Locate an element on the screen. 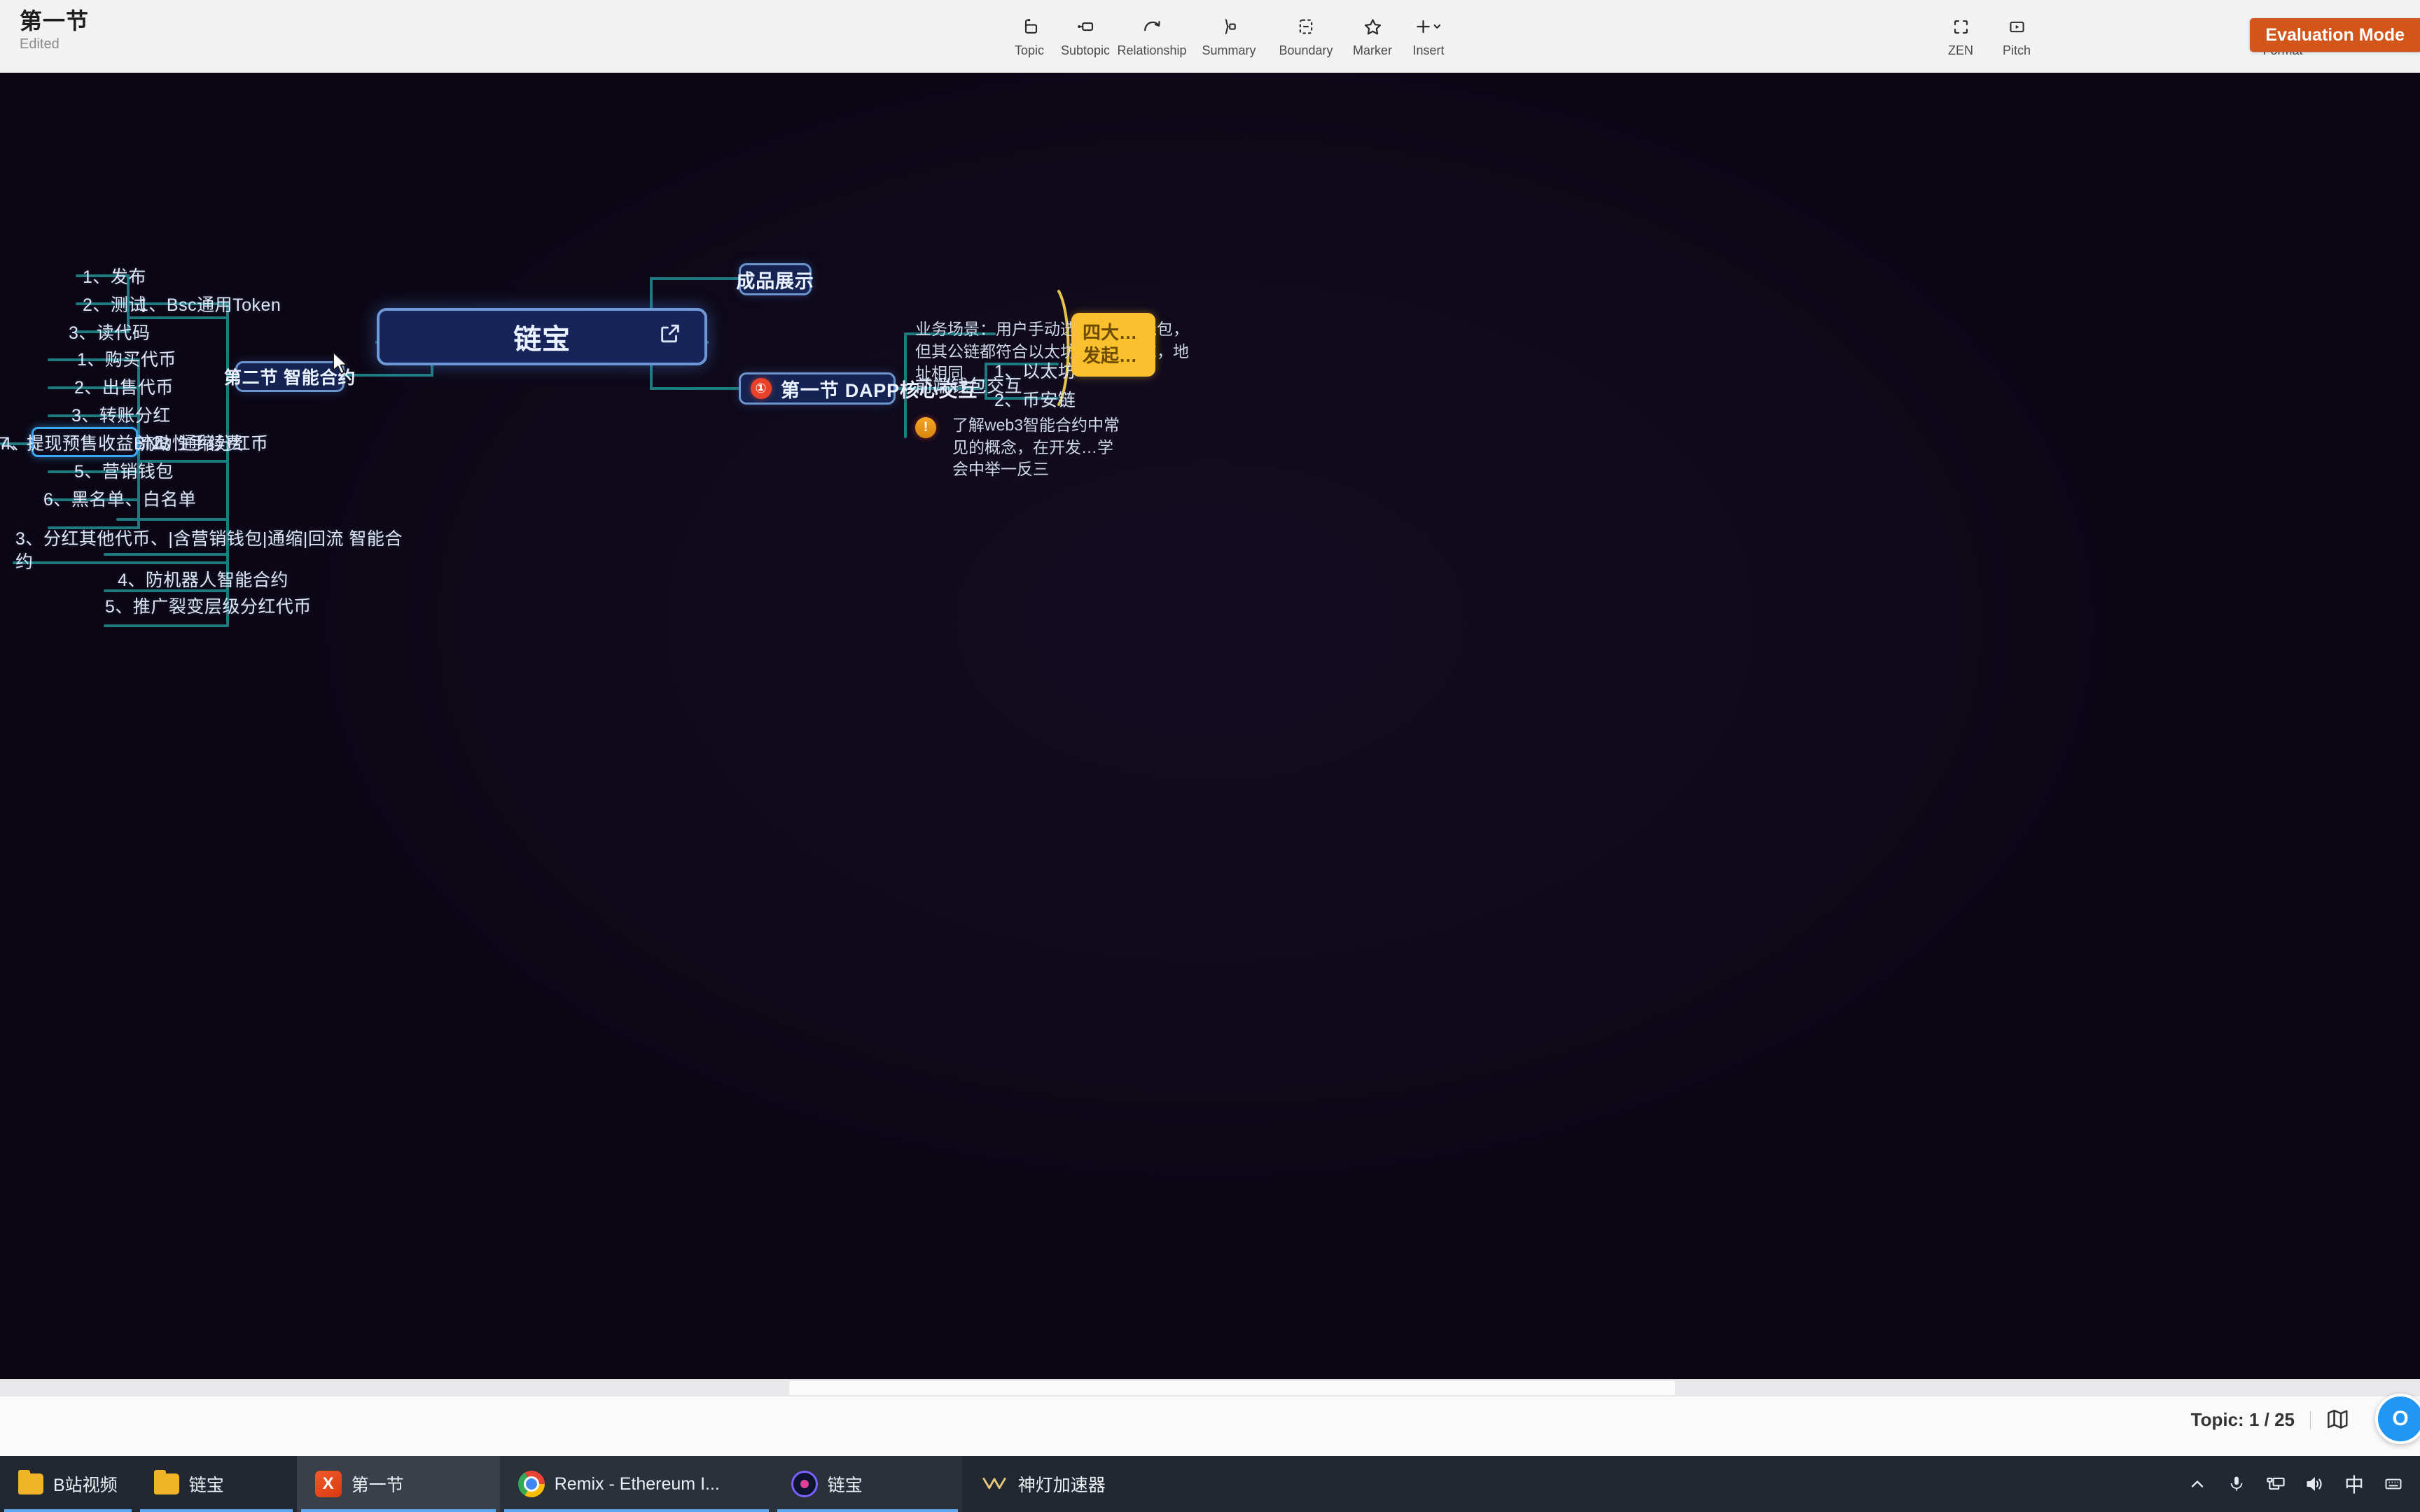 The height and width of the screenshot is (1512, 2420). status-bar-right: Topic: 1 / 25 is located at coordinates (2270, 1420).